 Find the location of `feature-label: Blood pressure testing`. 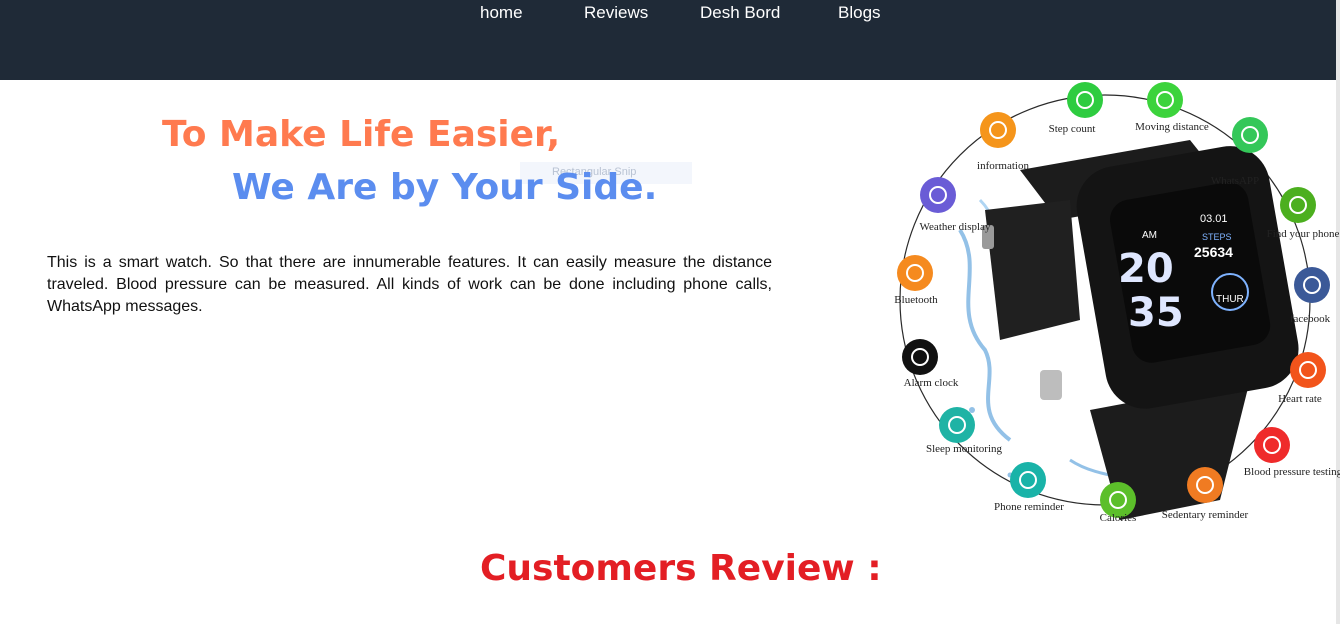

feature-label: Blood pressure testing is located at coordinates (1292, 472).